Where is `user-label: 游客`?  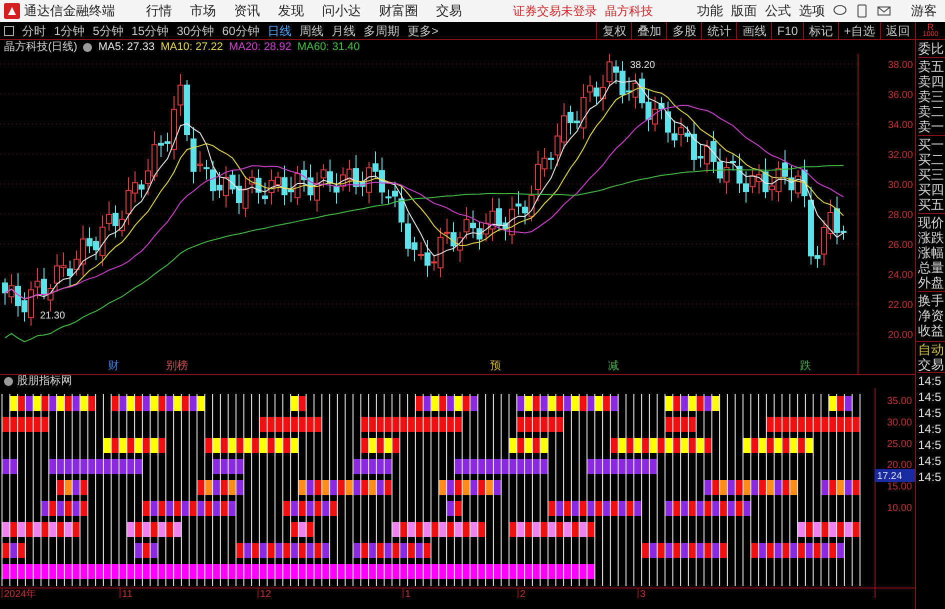 user-label: 游客 is located at coordinates (924, 11).